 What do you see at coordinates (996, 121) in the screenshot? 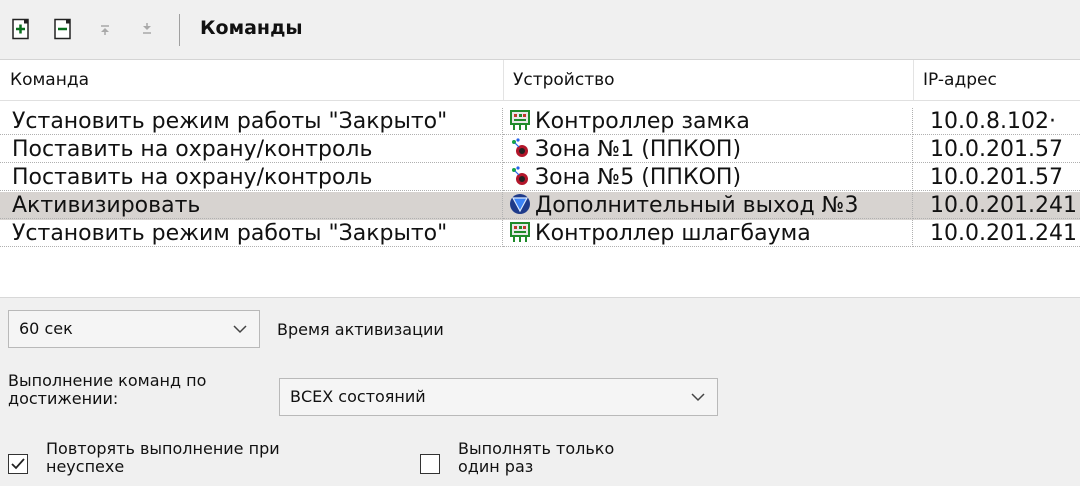
I see `ip-cell: 10.0.8.102·` at bounding box center [996, 121].